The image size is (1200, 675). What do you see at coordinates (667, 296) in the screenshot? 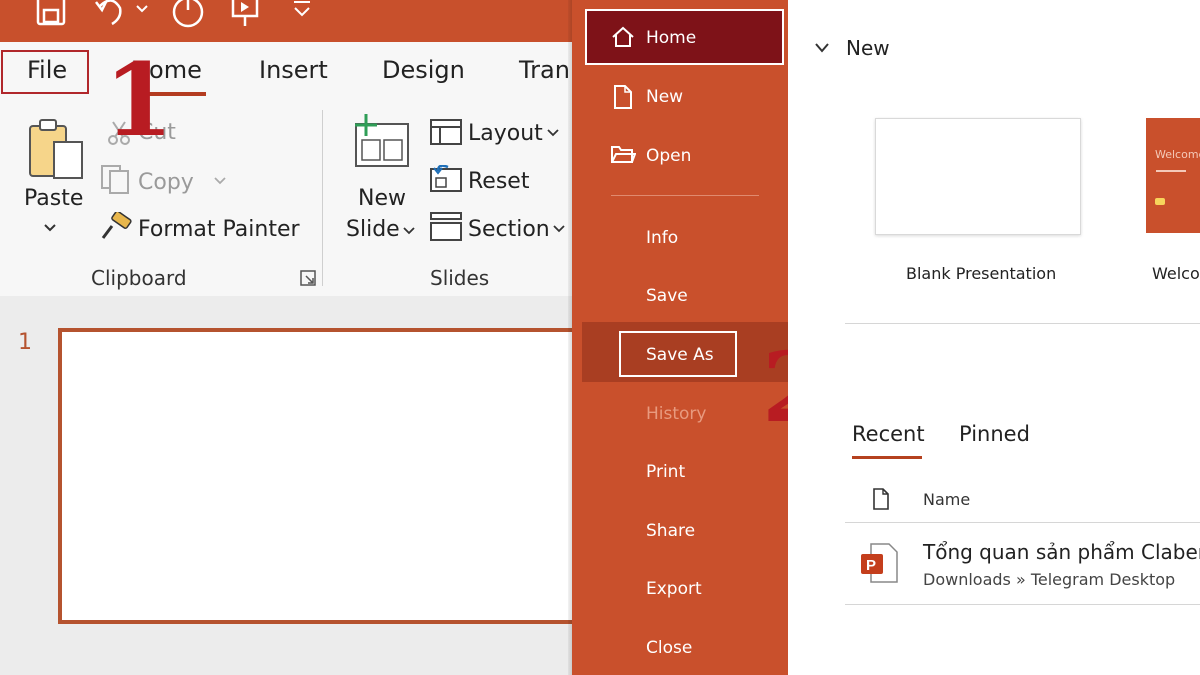
I see `nav-save: Save` at bounding box center [667, 296].